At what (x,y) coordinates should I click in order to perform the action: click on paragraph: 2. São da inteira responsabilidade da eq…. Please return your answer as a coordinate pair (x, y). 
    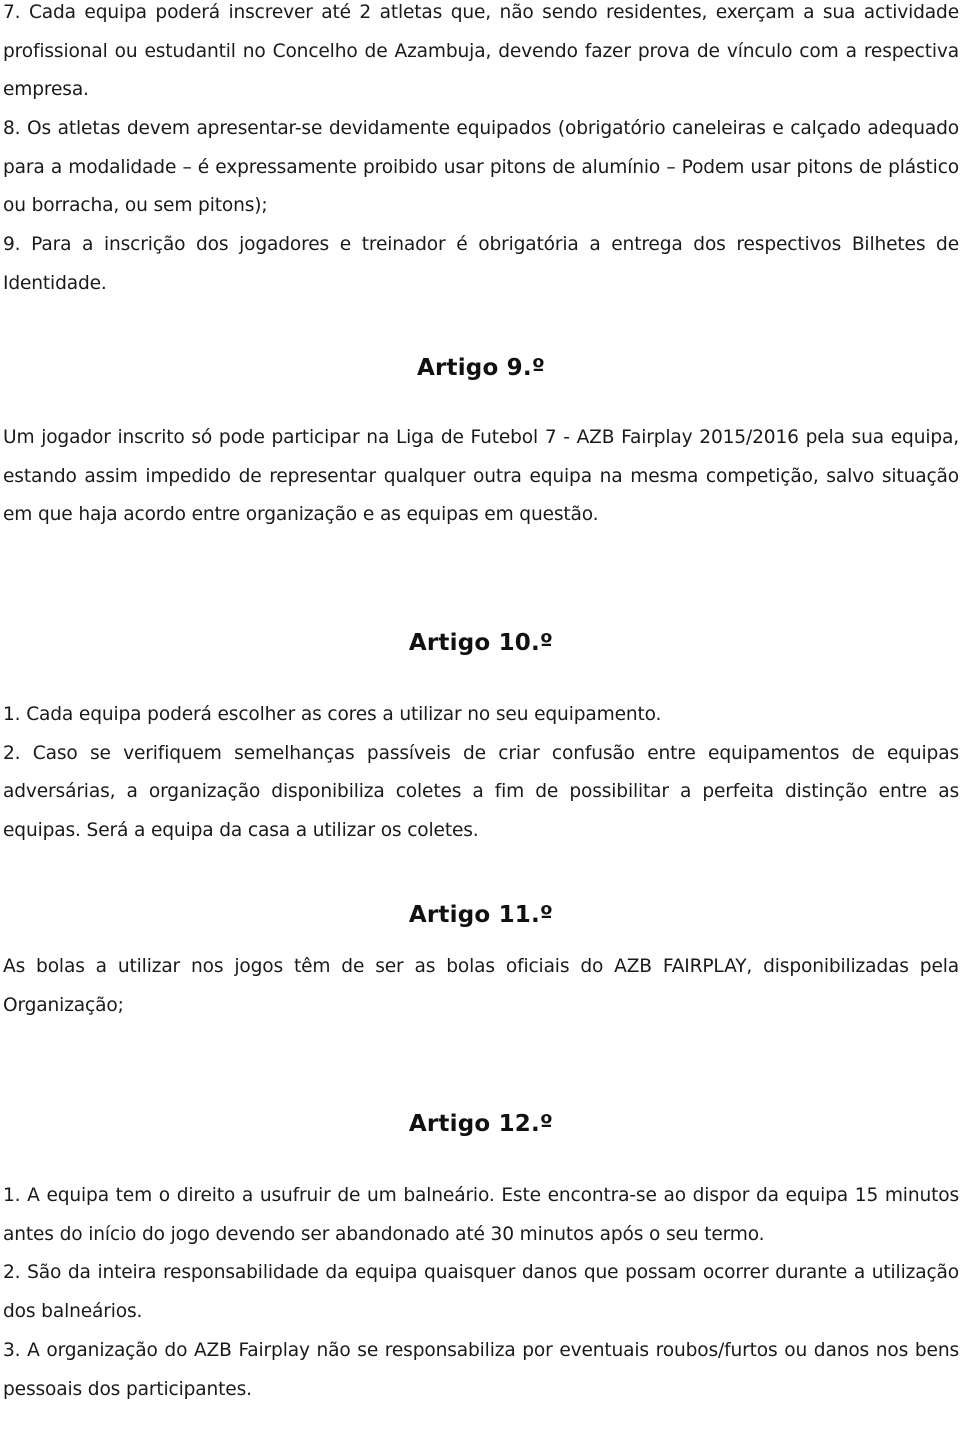
    Looking at the image, I should click on (481, 1292).